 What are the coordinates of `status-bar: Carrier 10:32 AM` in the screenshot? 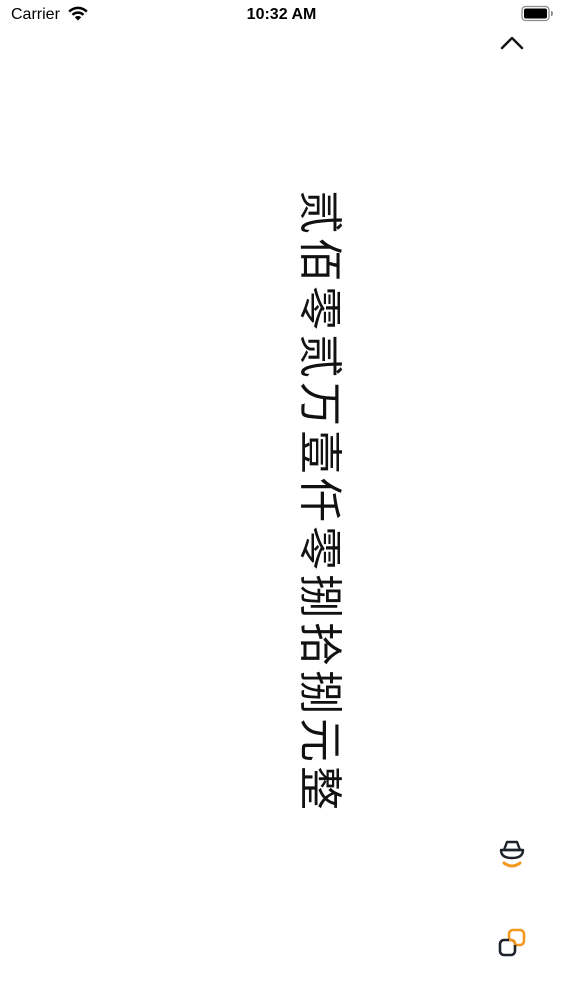 It's located at (281, 15).